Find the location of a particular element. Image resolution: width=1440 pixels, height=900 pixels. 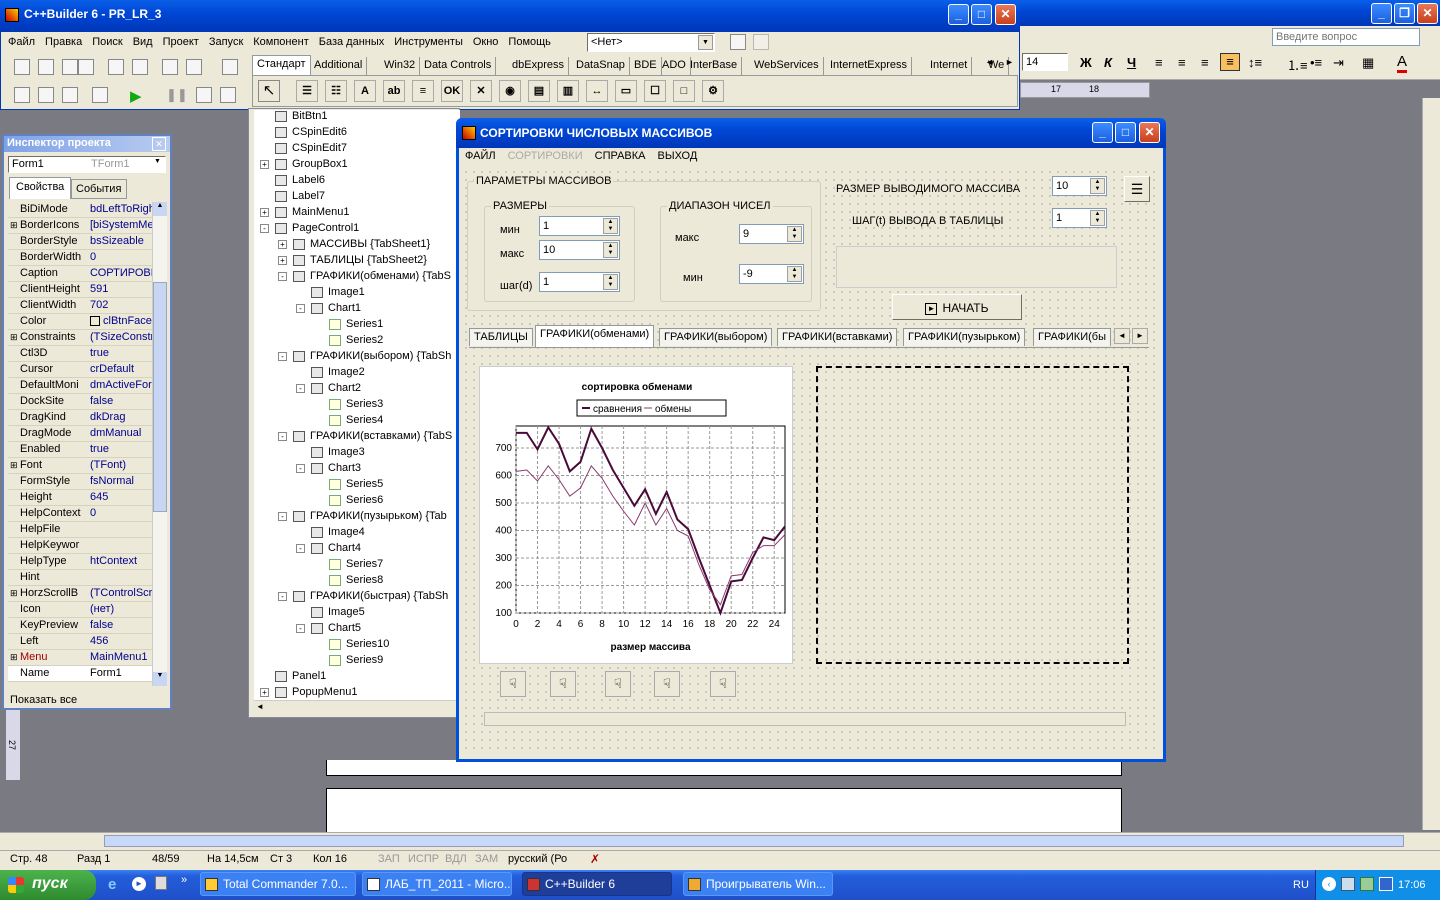

form-close-button: ✕ is located at coordinates (1149, 132).